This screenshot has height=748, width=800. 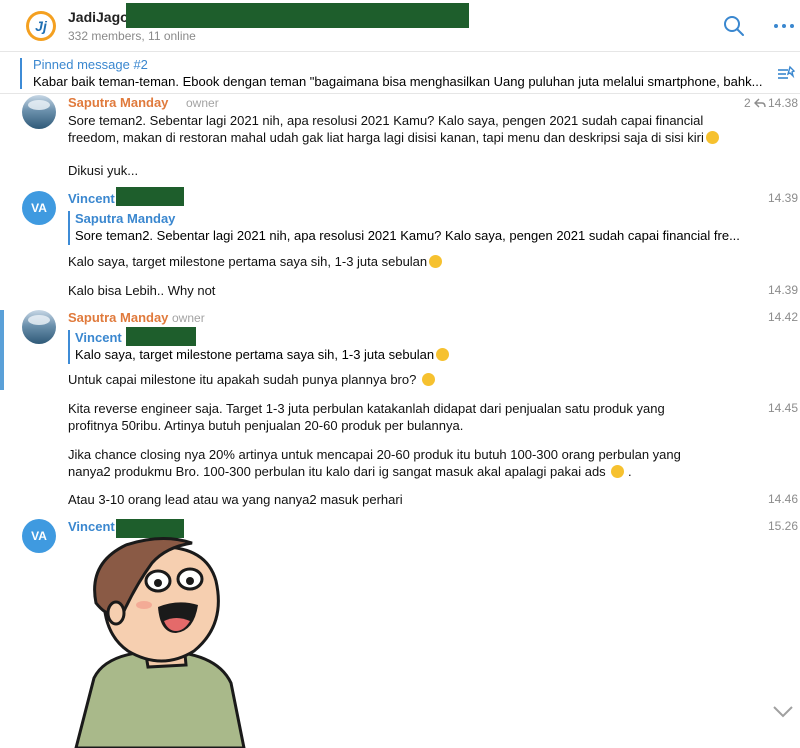 What do you see at coordinates (161, 640) in the screenshot?
I see `sticker-laughing-face` at bounding box center [161, 640].